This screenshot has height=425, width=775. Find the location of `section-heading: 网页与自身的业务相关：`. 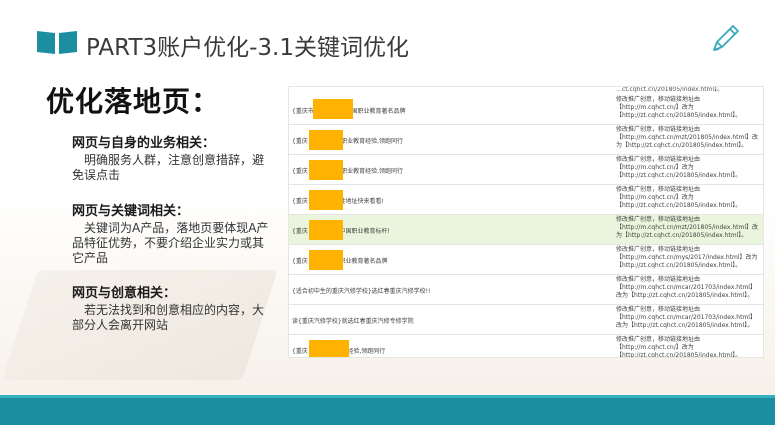

section-heading: 网页与自身的业务相关： is located at coordinates (144, 143).